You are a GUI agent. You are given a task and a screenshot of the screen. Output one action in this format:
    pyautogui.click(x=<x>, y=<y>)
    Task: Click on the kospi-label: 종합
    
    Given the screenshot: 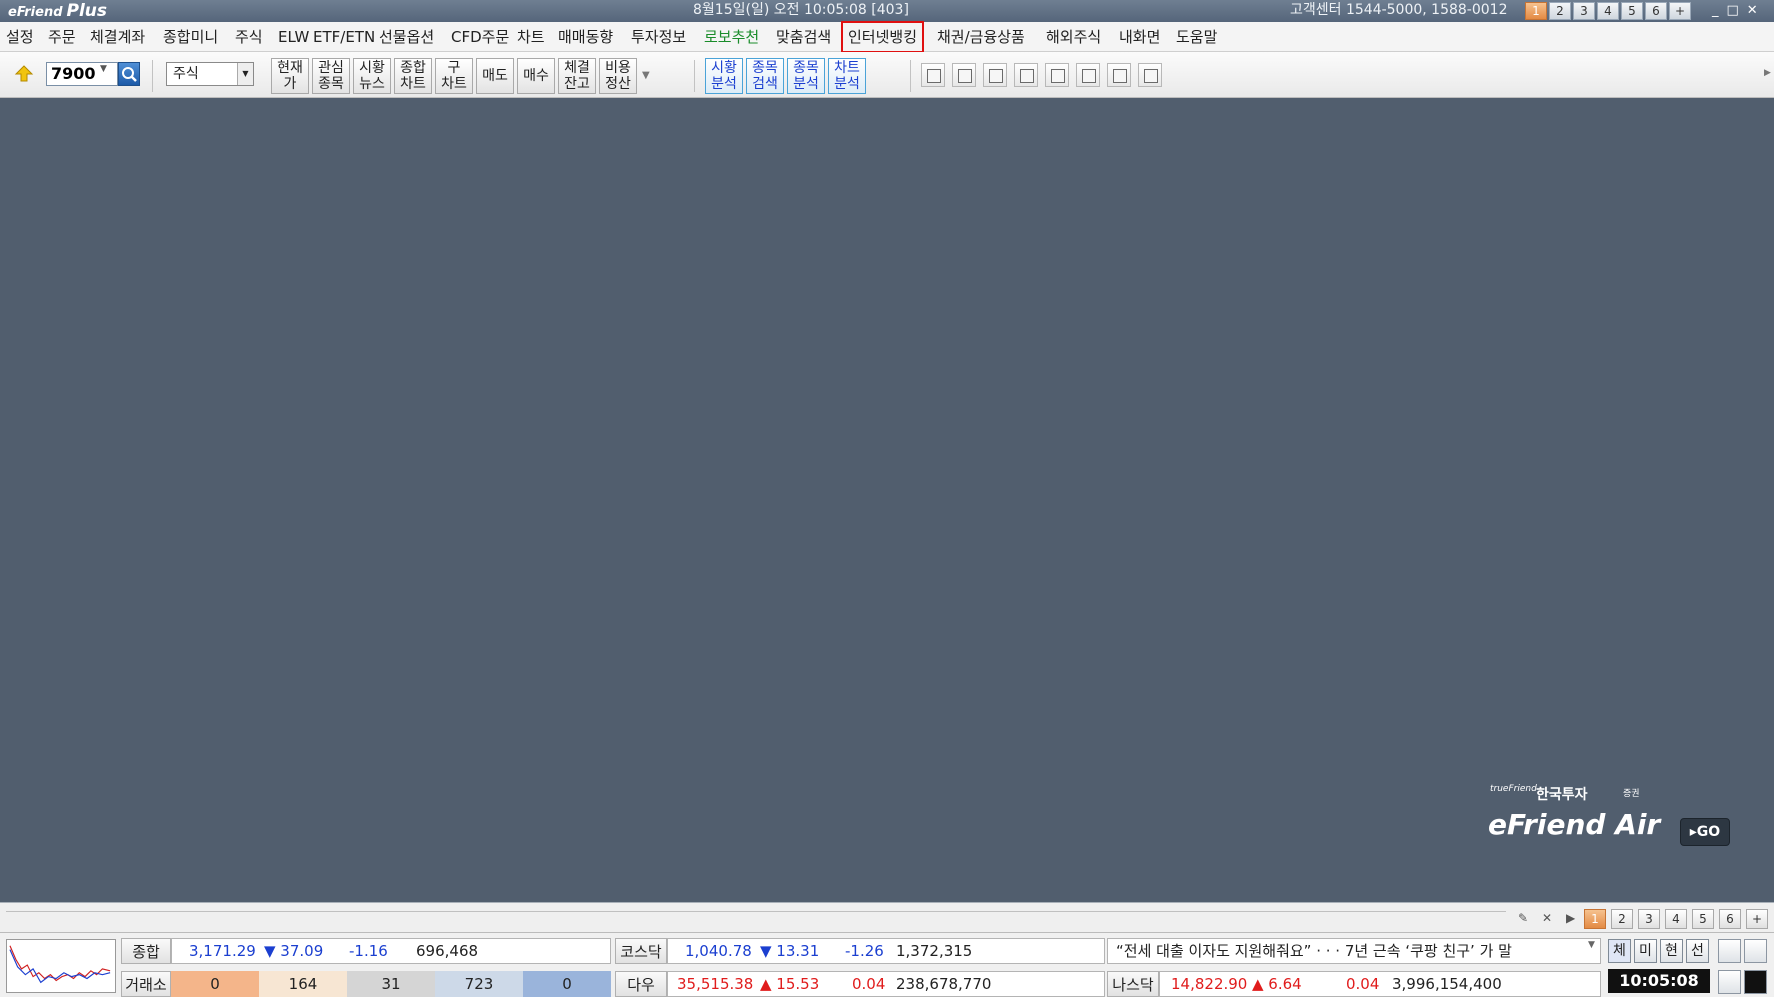 What is the action you would take?
    pyautogui.click(x=146, y=951)
    